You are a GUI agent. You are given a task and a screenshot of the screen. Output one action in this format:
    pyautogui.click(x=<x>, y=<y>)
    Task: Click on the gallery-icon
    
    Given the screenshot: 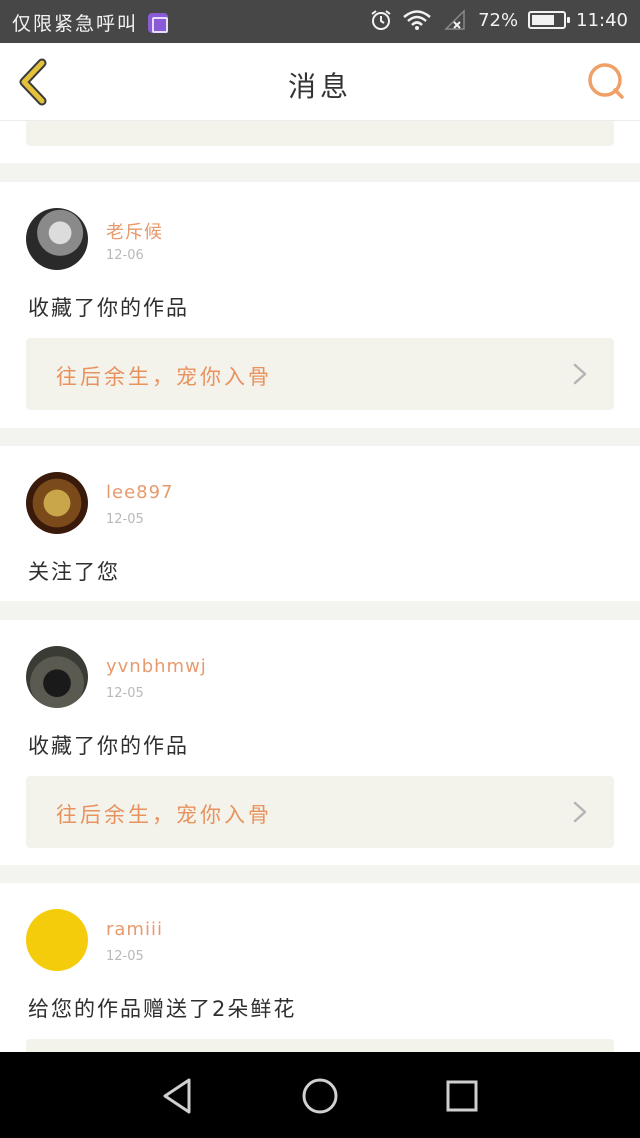 What is the action you would take?
    pyautogui.click(x=158, y=22)
    